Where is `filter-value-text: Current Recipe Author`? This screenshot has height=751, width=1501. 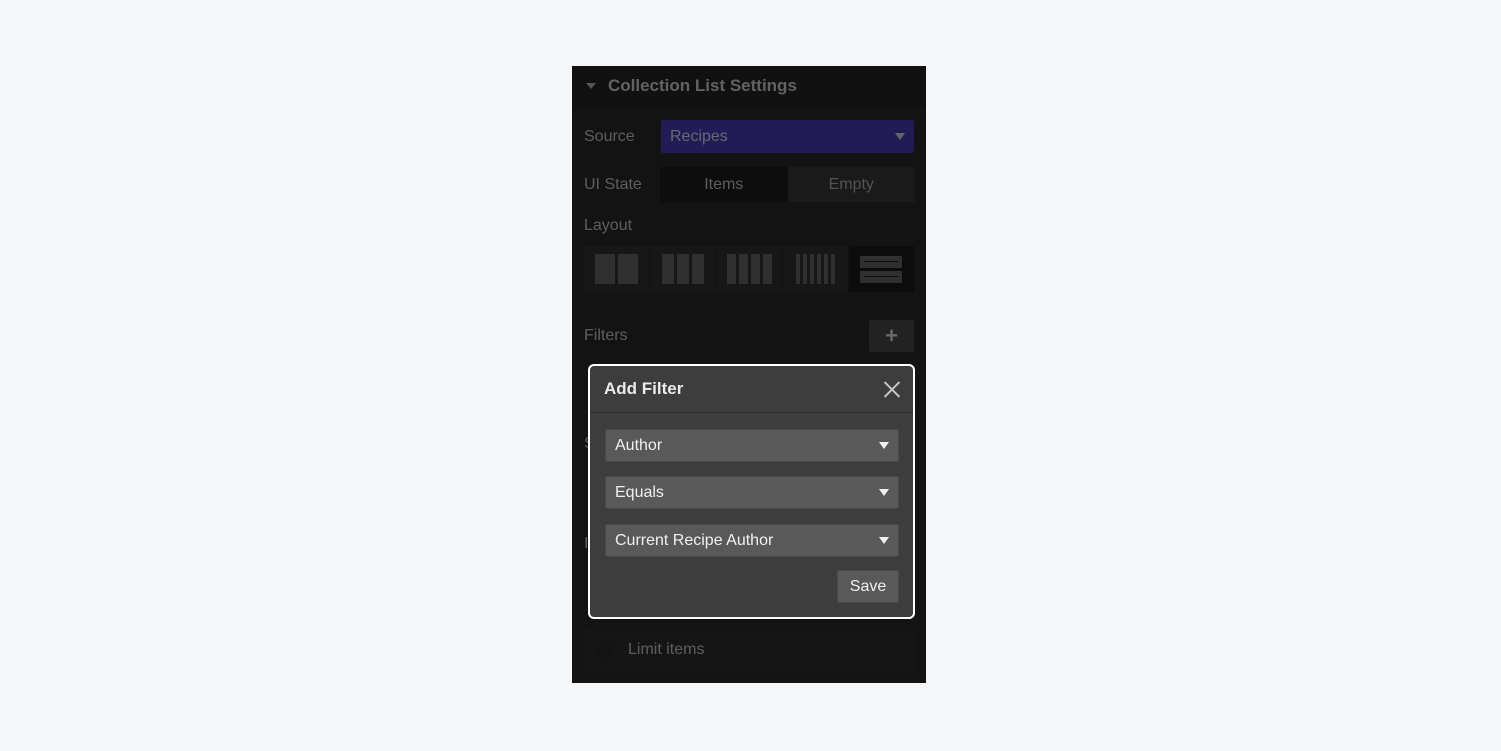 filter-value-text: Current Recipe Author is located at coordinates (694, 540).